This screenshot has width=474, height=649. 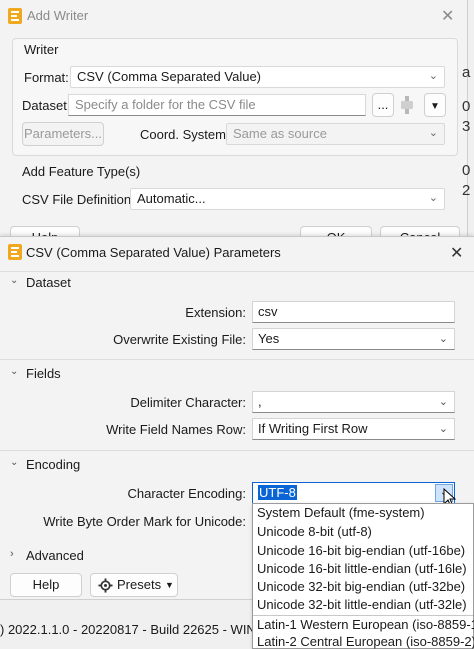 I want to click on gear-icon, so click(x=105, y=585).